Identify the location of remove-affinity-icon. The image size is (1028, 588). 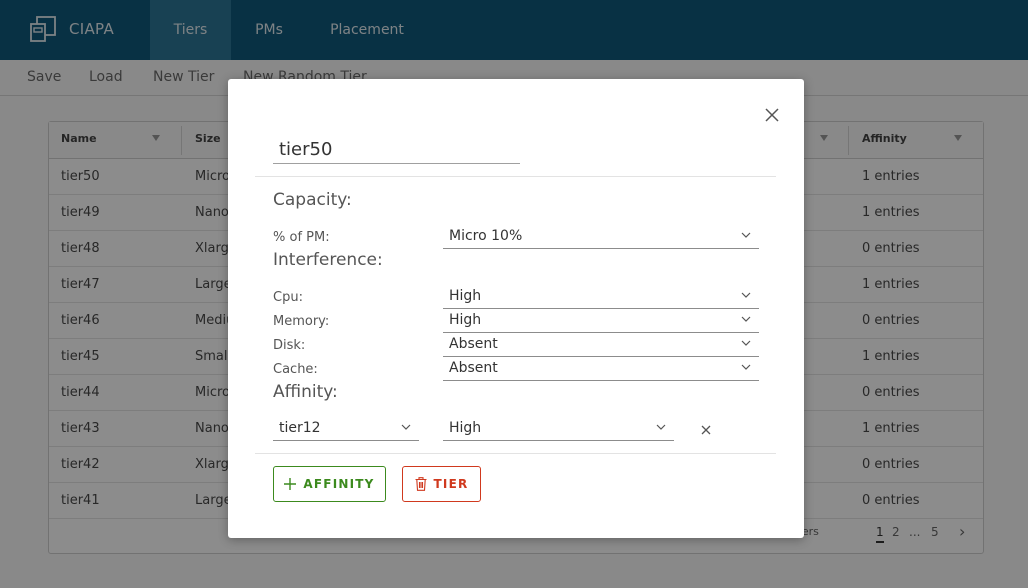
(706, 430).